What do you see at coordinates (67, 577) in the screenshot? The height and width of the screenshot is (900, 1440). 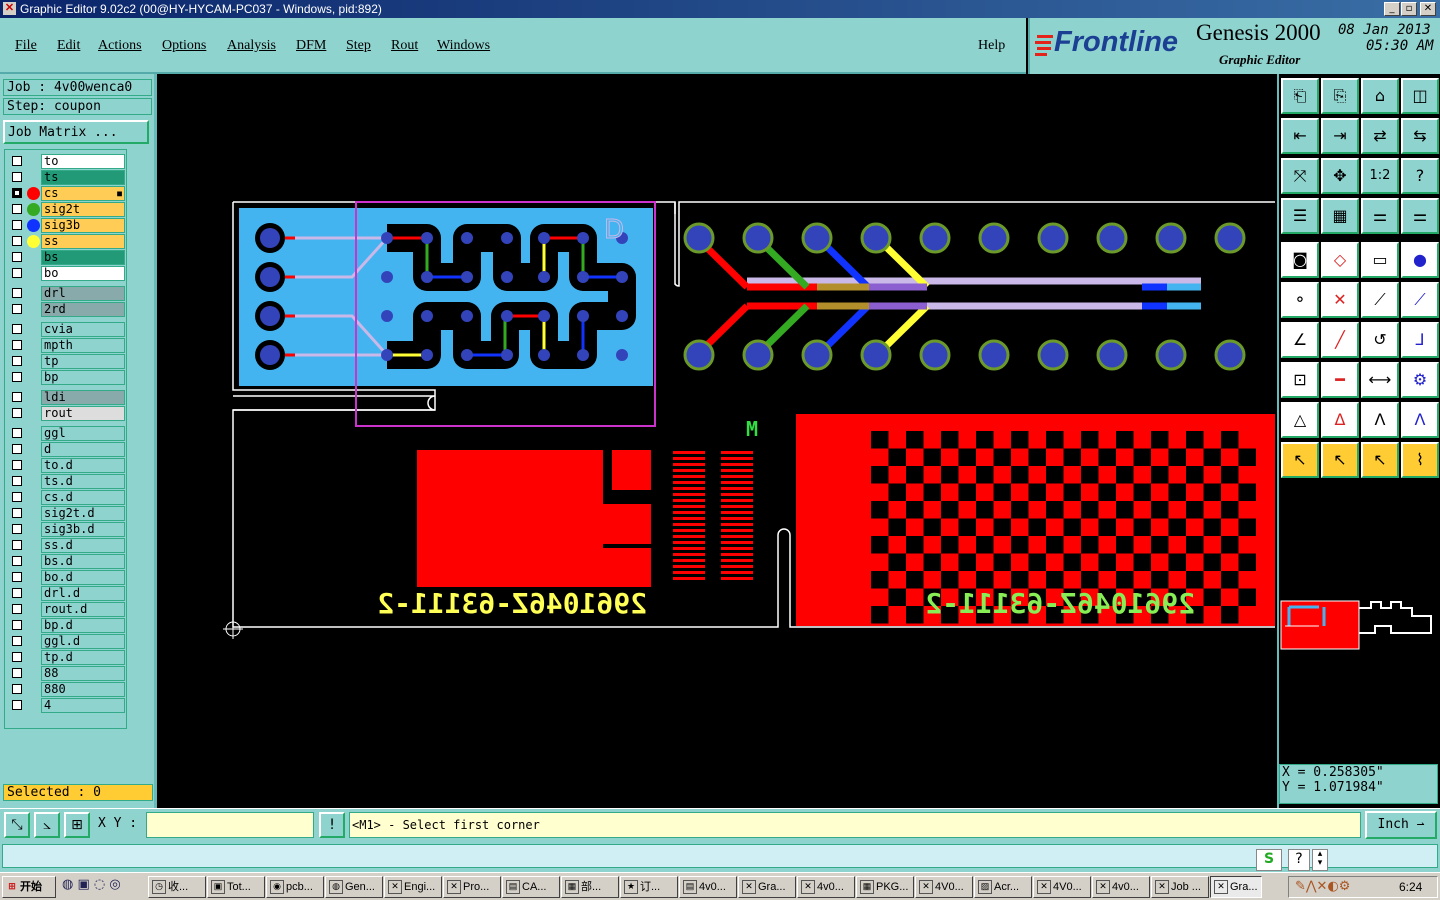 I see `layer-row-bo-d: bo.d` at bounding box center [67, 577].